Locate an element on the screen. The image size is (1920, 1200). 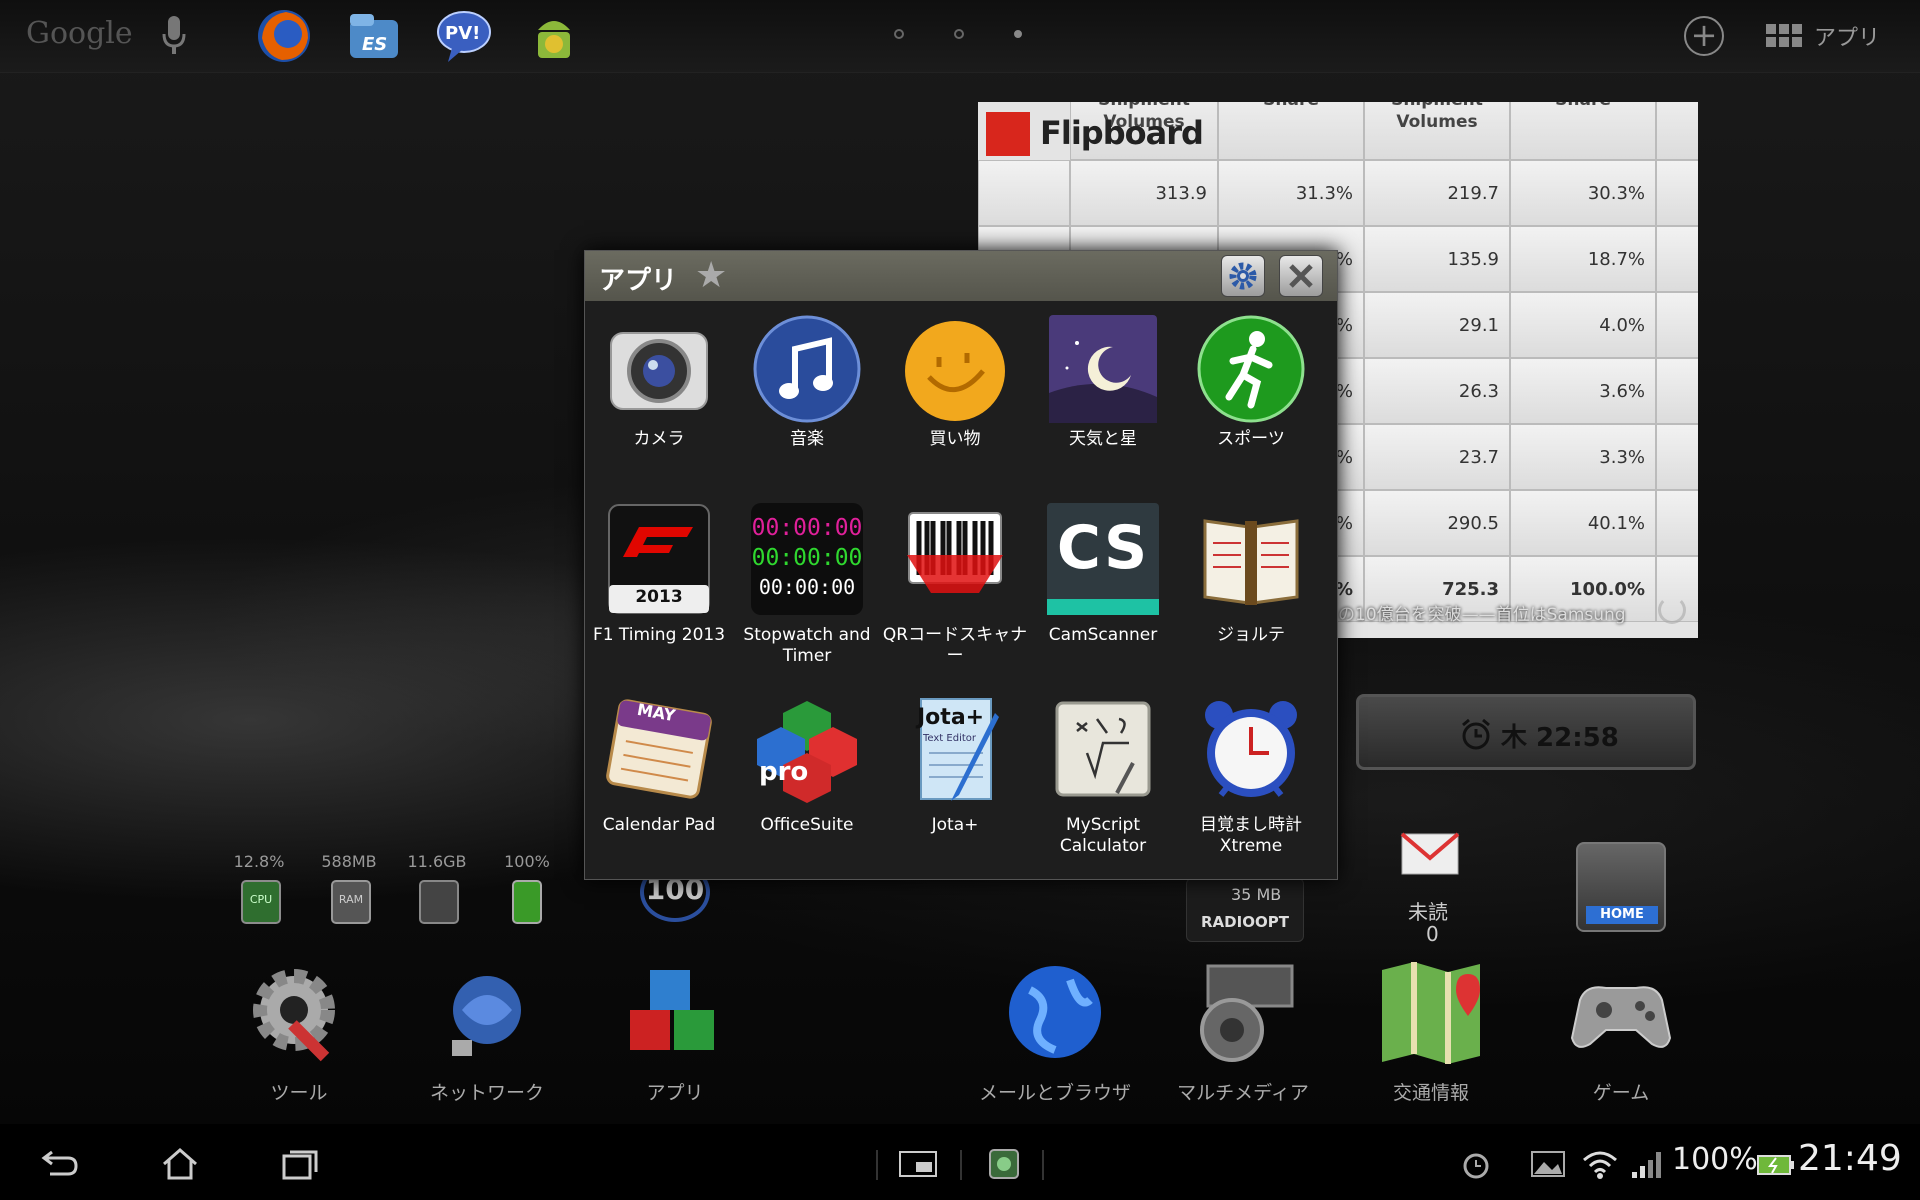
app-weather-stars: 天気と星 is located at coordinates (1103, 400).